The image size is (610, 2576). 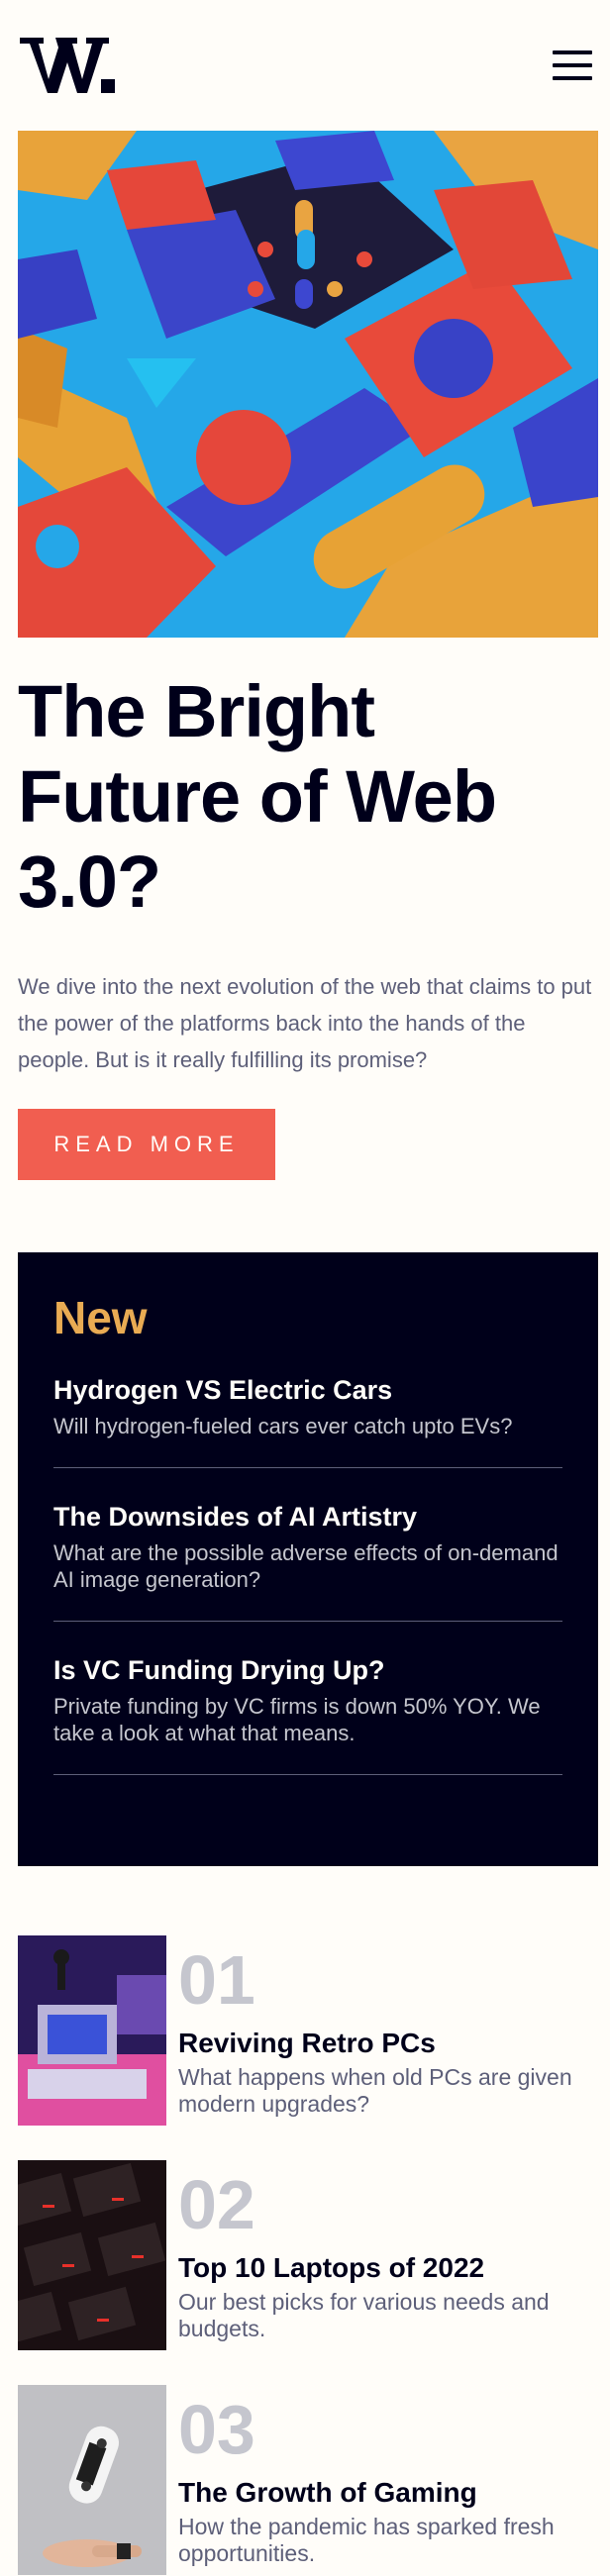 I want to click on article-thumbnail-laptops, so click(x=92, y=2255).